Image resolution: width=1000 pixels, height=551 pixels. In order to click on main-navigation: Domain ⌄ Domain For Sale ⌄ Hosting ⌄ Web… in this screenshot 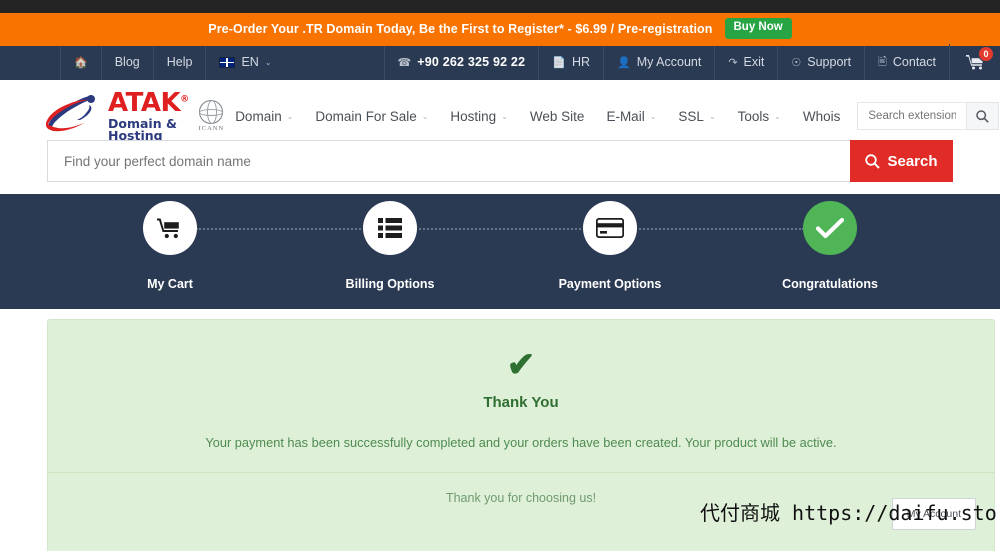, I will do `click(612, 116)`.